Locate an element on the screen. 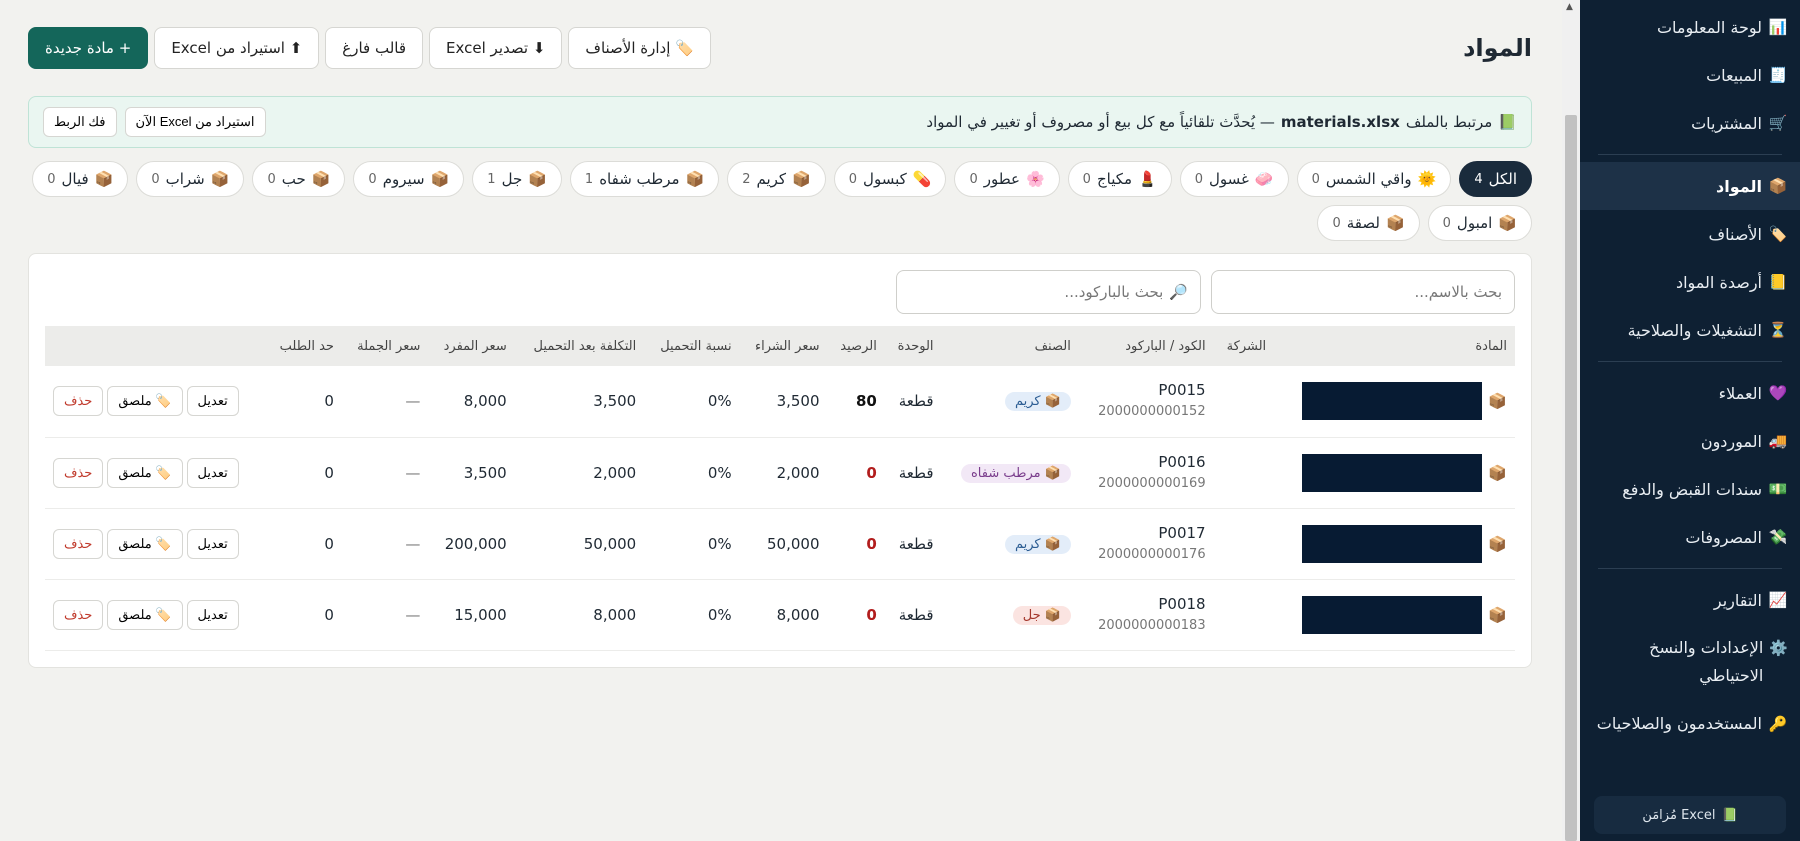 This screenshot has width=1800, height=841. sidebar-item: 🚚 الموردون is located at coordinates (1690, 441).